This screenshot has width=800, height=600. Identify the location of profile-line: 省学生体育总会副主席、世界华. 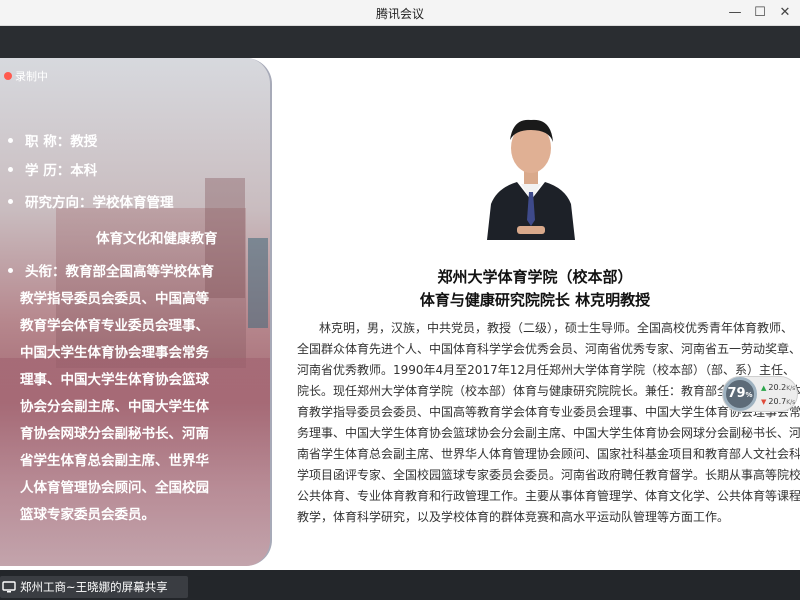
(114, 461).